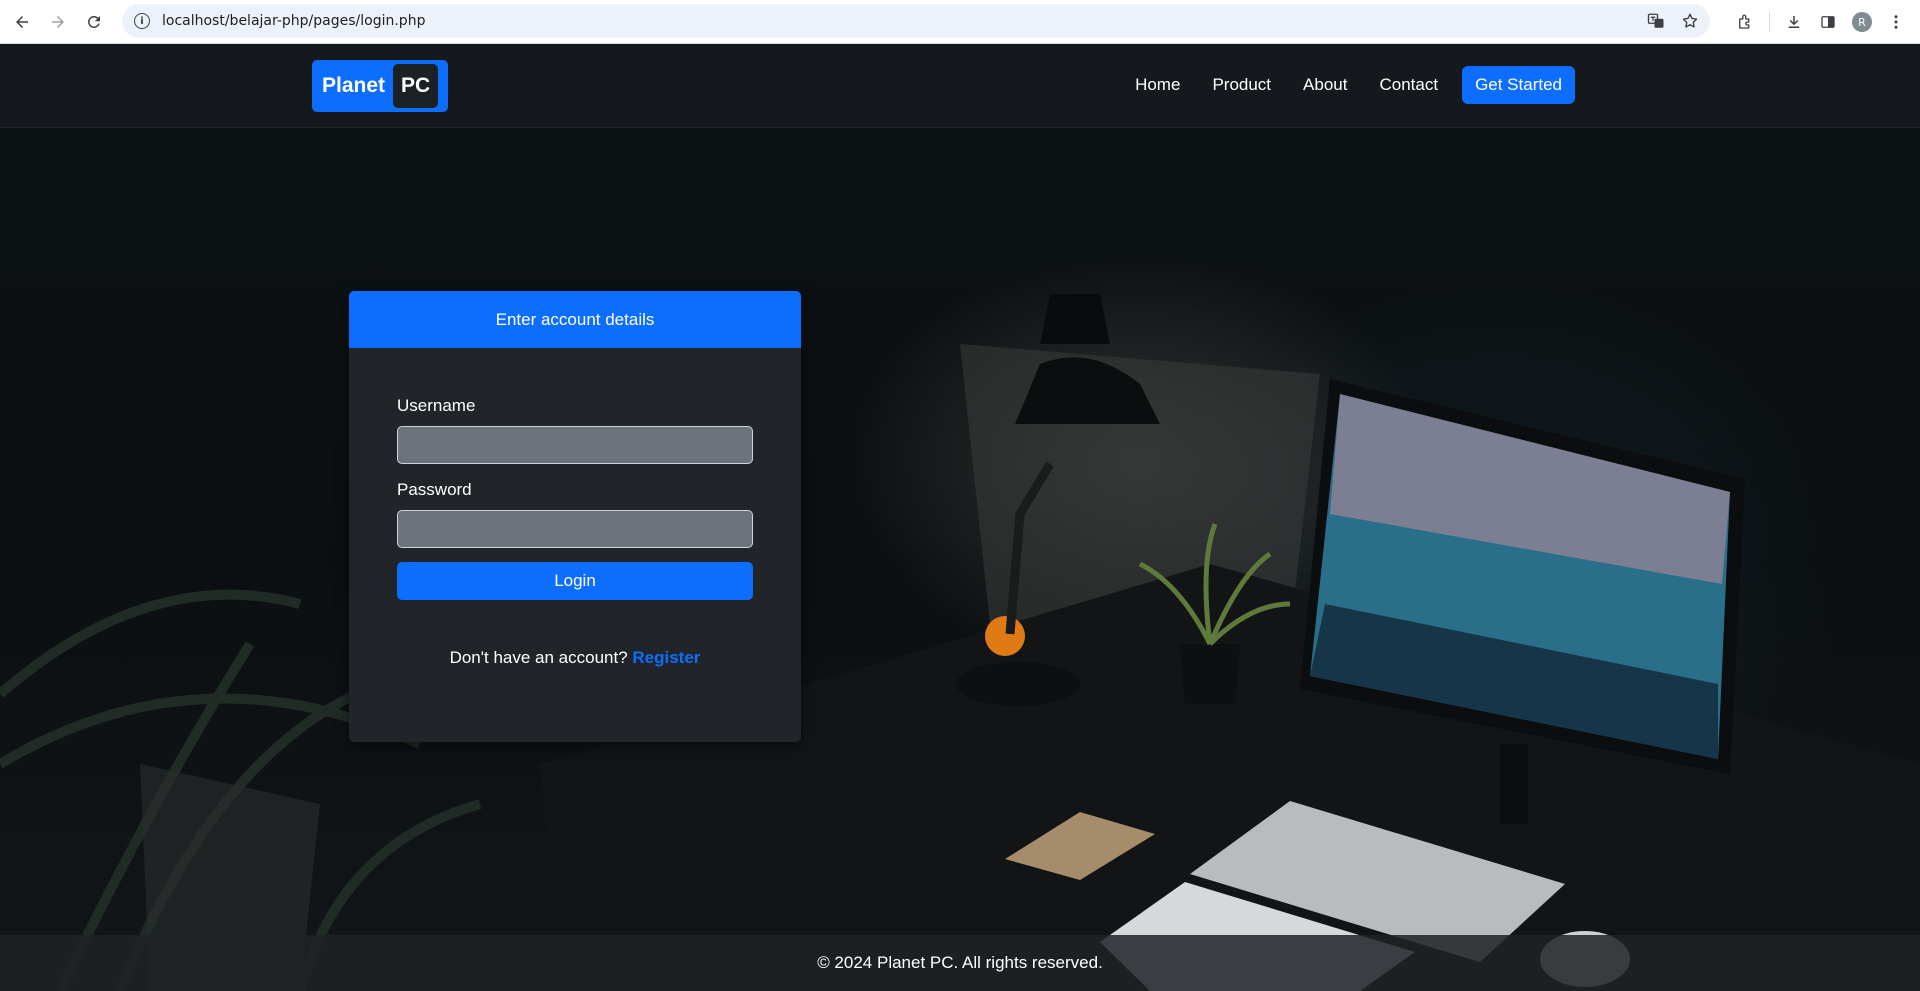  I want to click on side-panel-icon, so click(1828, 22).